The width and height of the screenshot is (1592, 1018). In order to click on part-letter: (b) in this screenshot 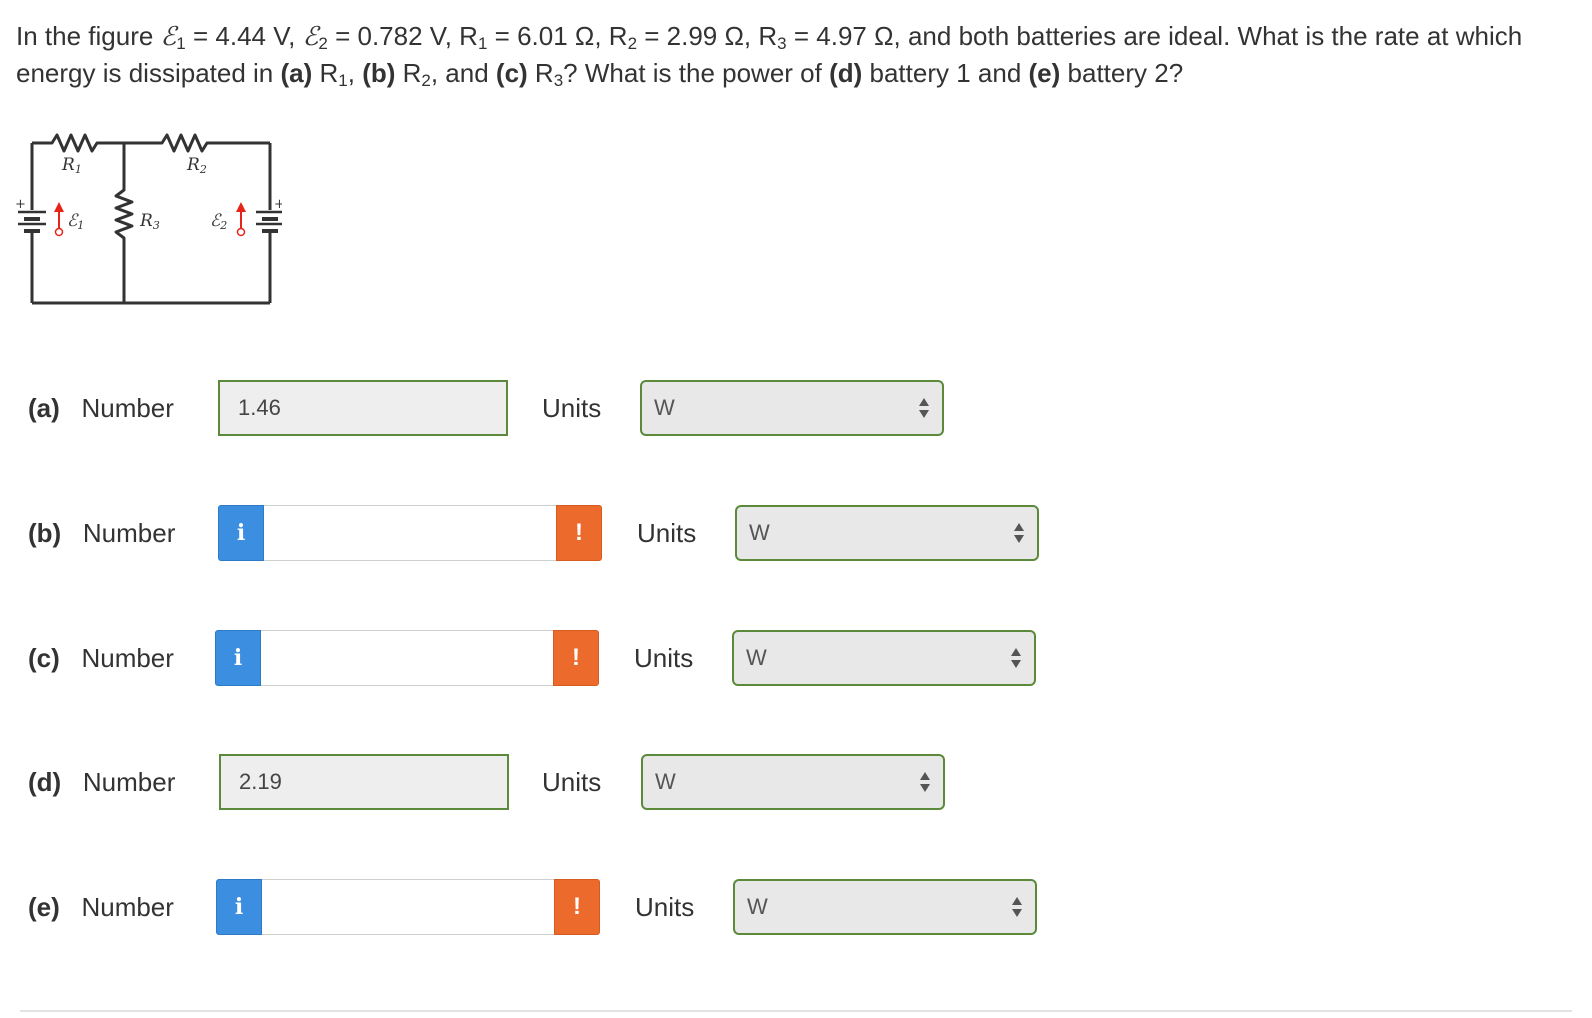, I will do `click(45, 533)`.